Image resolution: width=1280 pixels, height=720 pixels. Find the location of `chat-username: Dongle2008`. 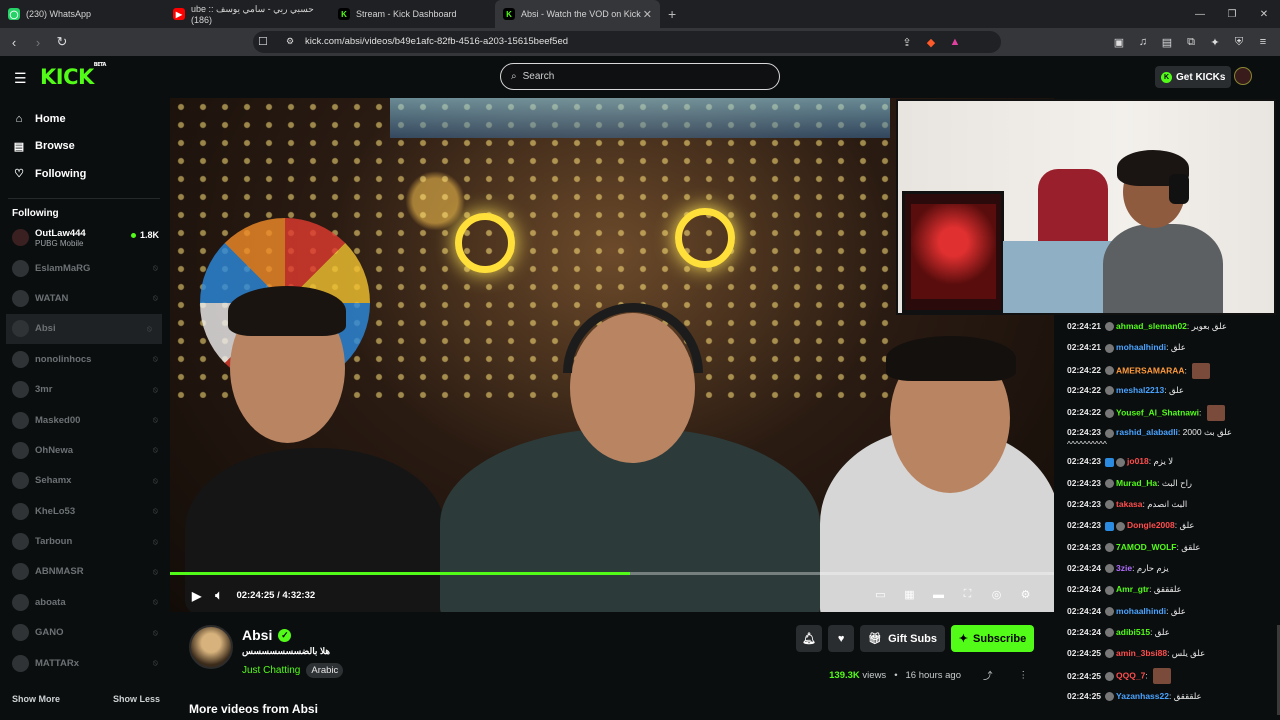

chat-username: Dongle2008 is located at coordinates (1151, 525).